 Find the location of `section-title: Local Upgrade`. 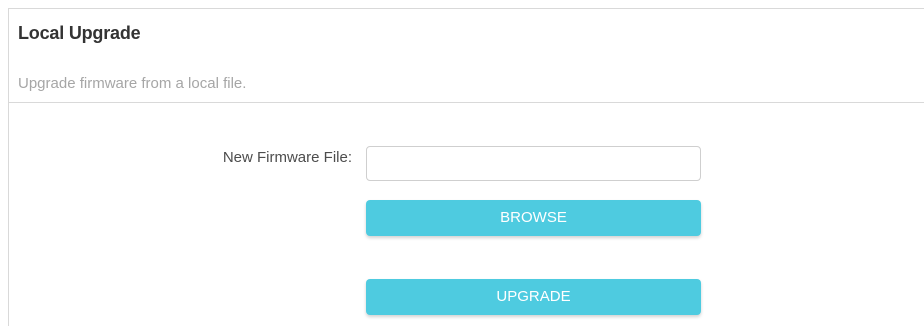

section-title: Local Upgrade is located at coordinates (79, 33).